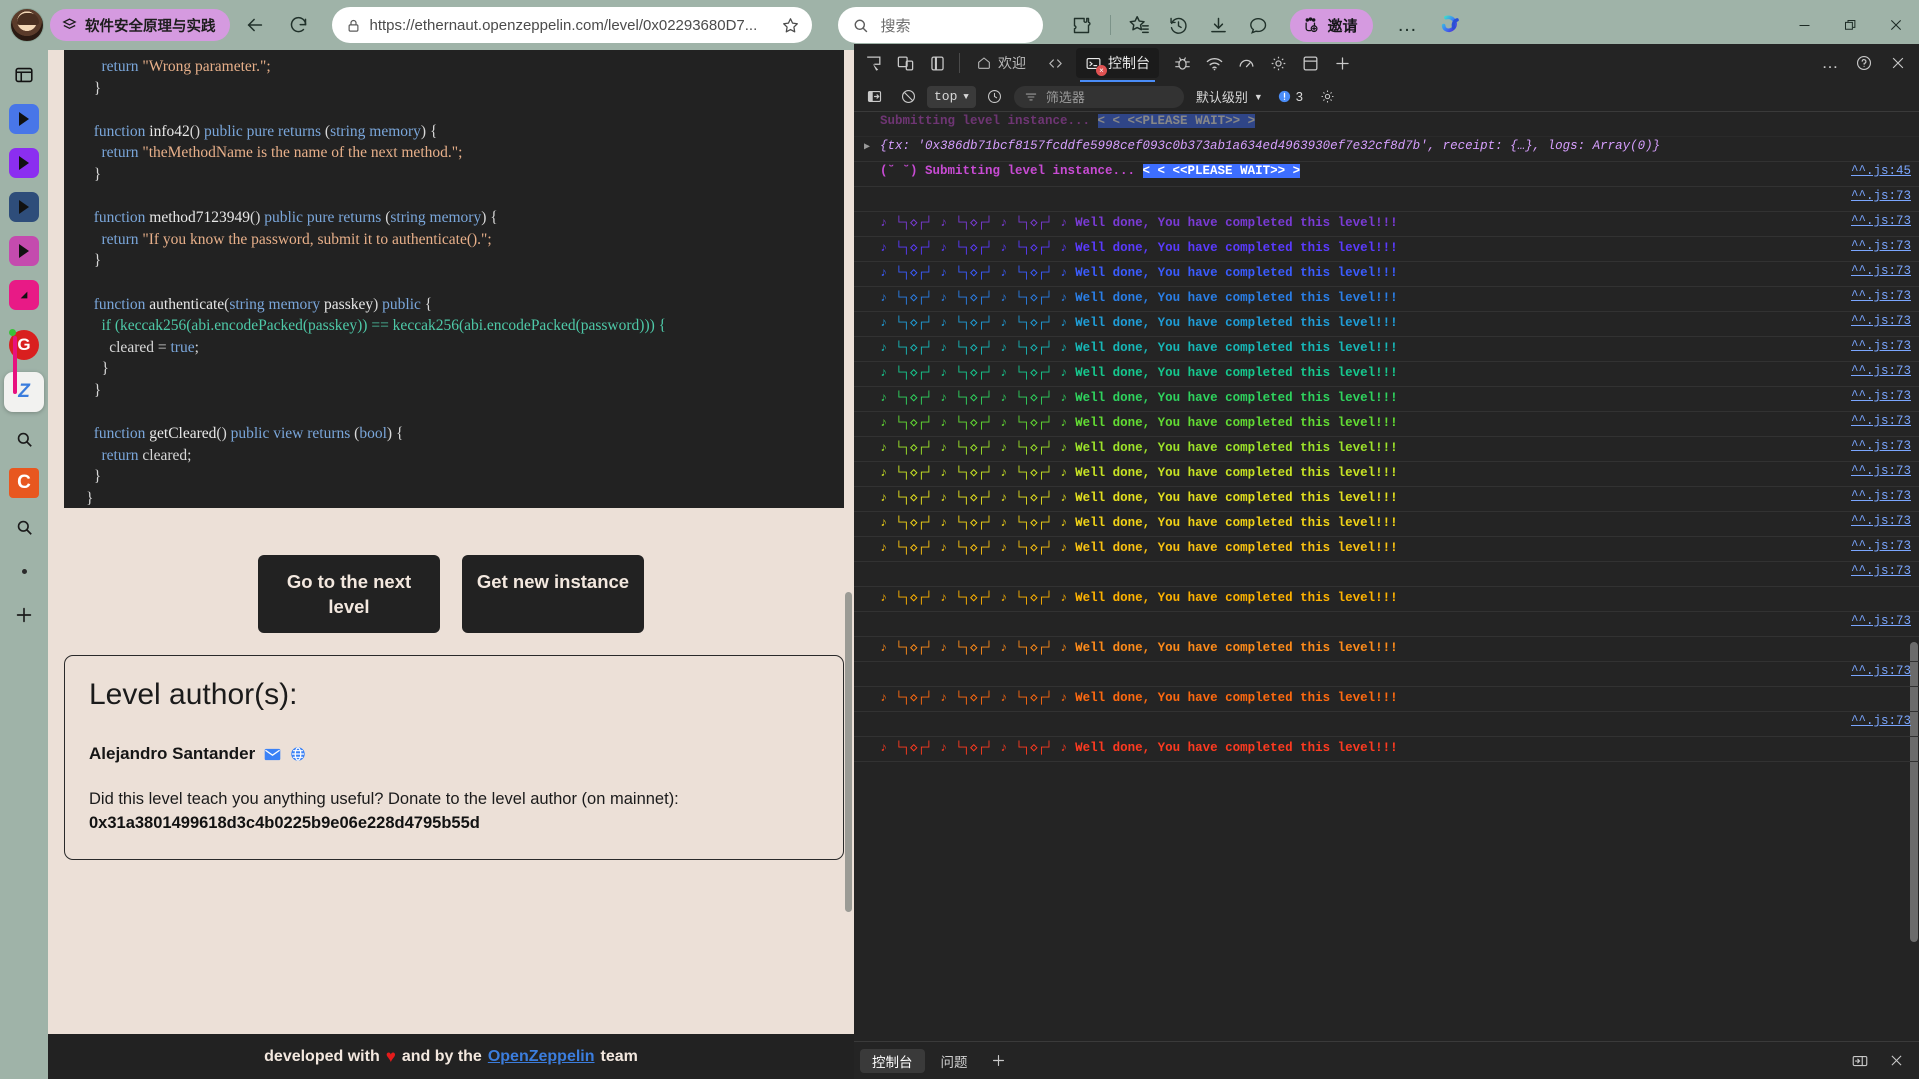 The height and width of the screenshot is (1079, 1919). Describe the element at coordinates (1182, 63) in the screenshot. I see `debugger-icon` at that location.